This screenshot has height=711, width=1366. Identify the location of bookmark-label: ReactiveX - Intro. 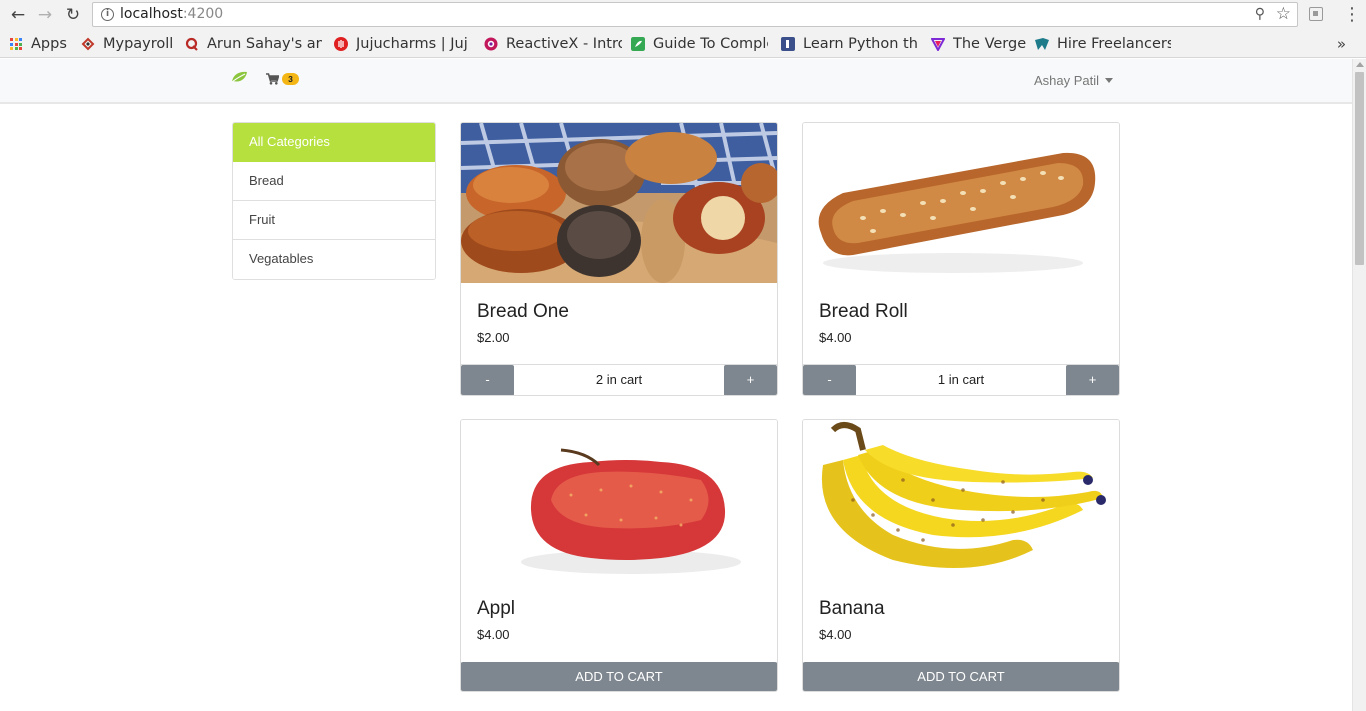
(564, 44).